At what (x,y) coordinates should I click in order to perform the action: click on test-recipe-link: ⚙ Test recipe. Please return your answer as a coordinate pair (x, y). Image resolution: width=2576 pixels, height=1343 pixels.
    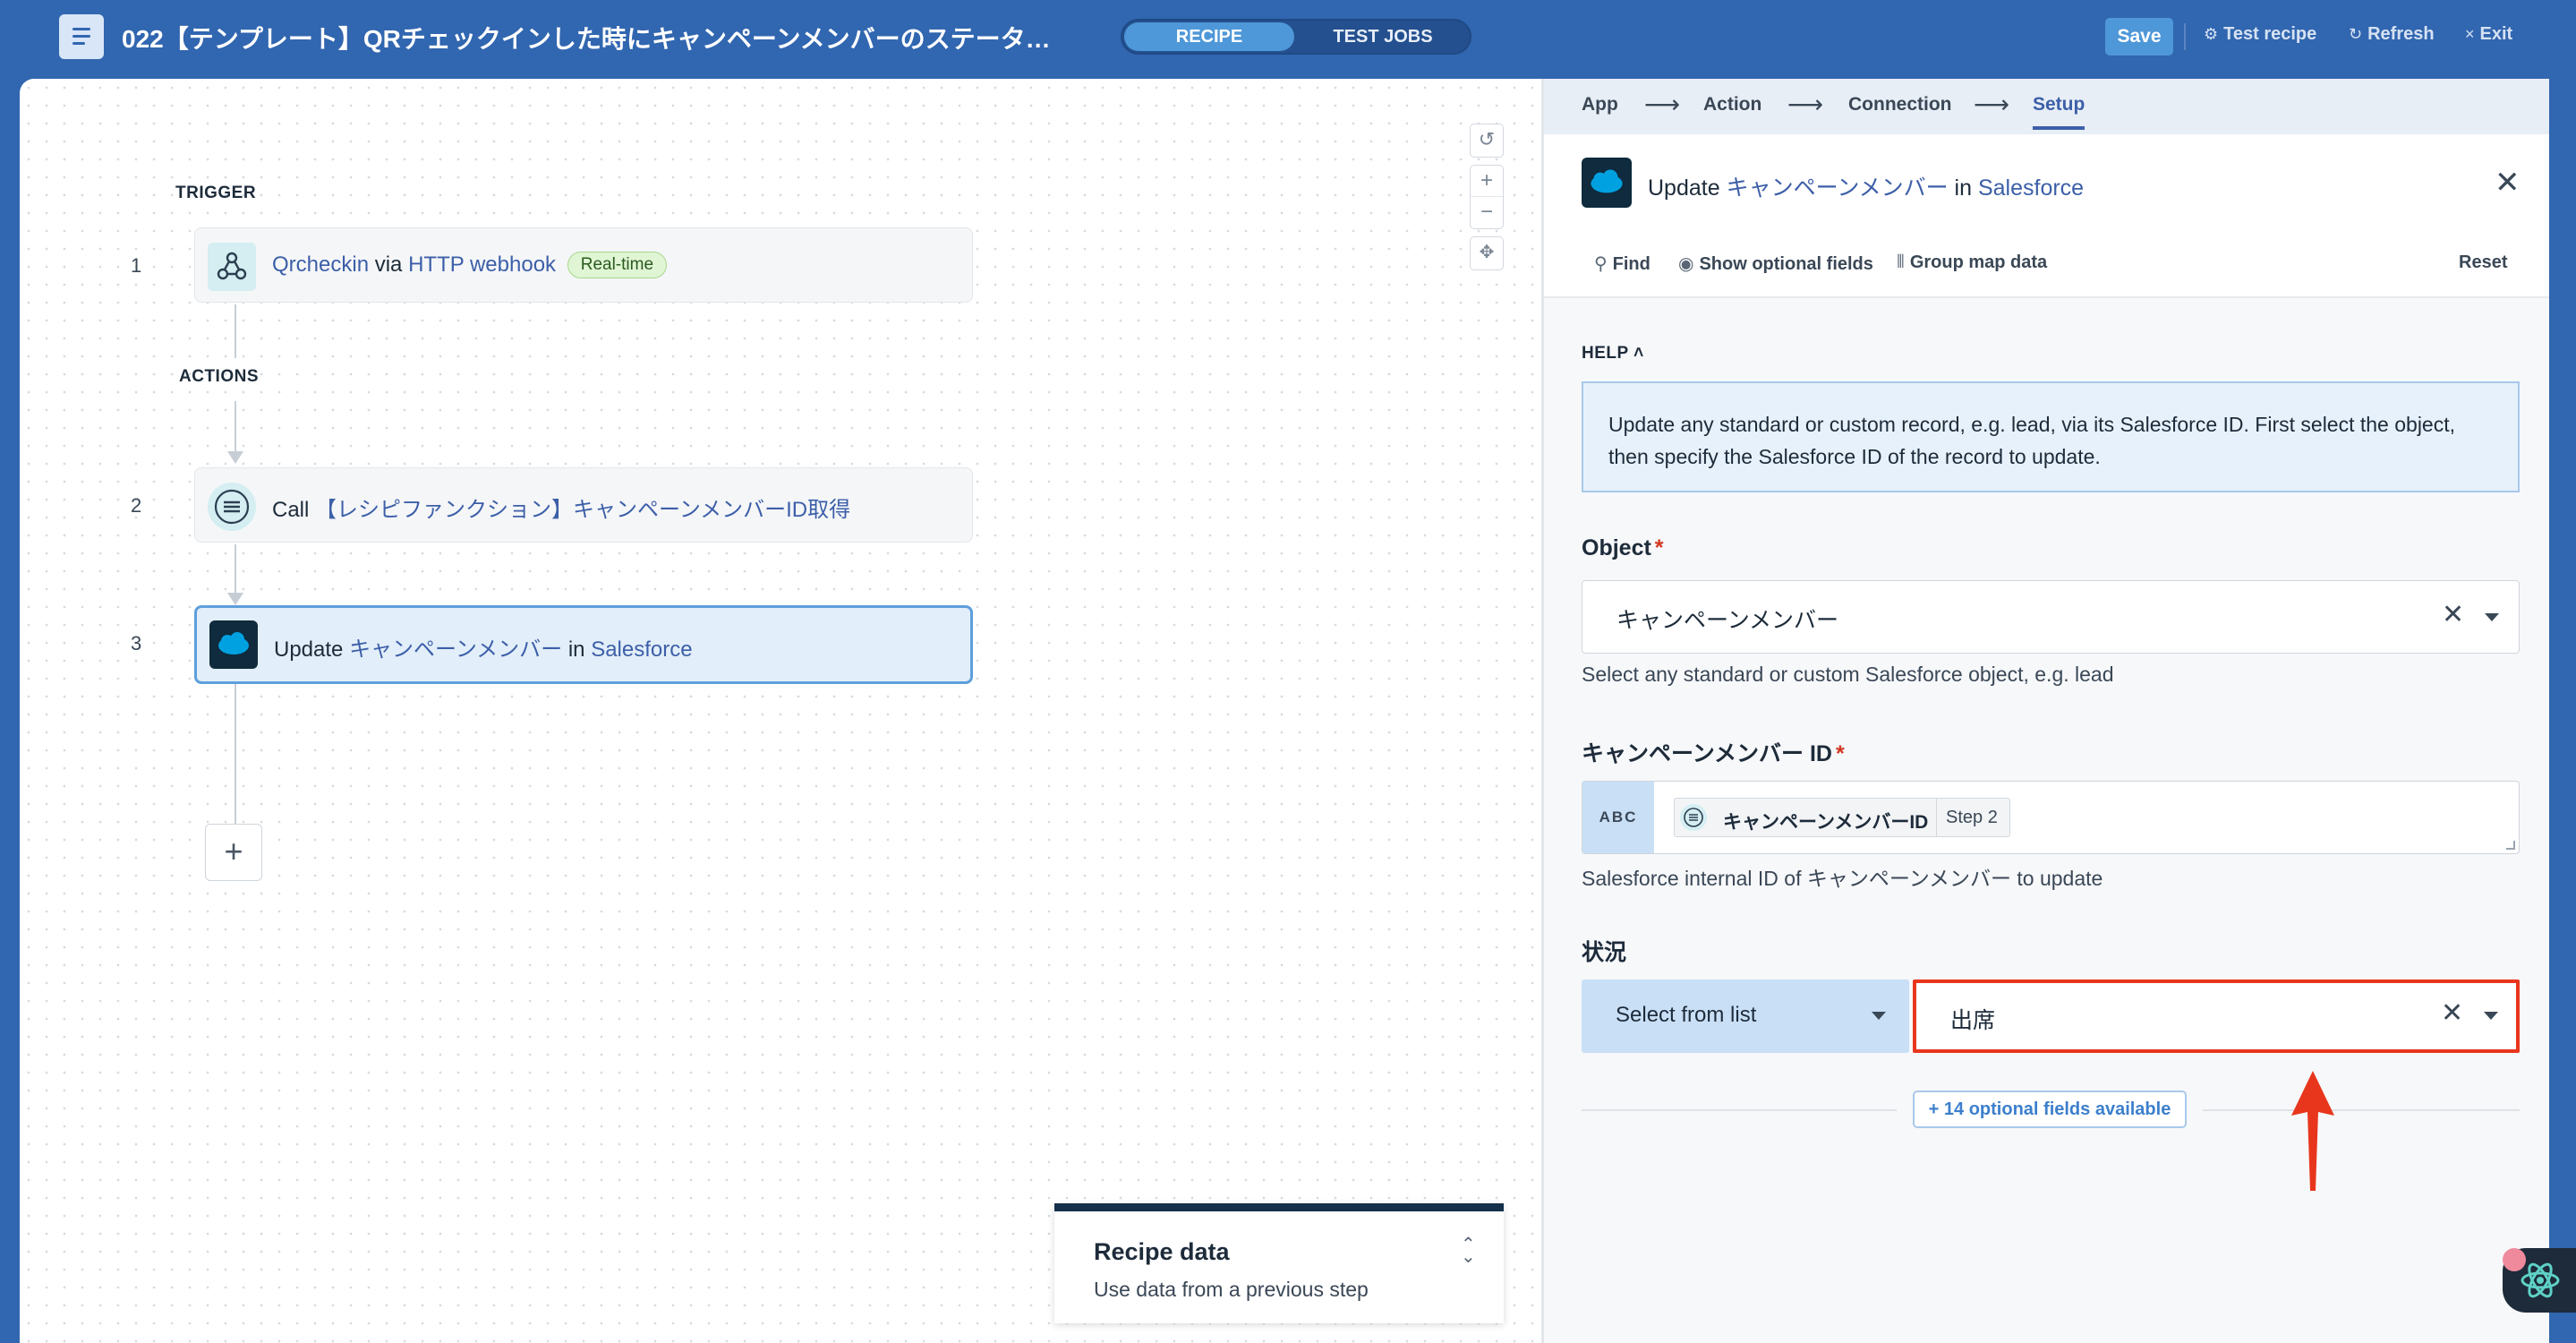
    Looking at the image, I should click on (2260, 34).